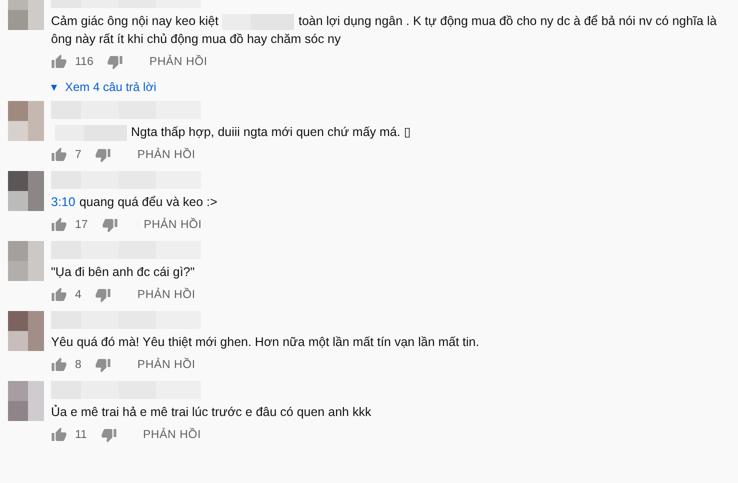 The height and width of the screenshot is (483, 738). Describe the element at coordinates (78, 155) in the screenshot. I see `like-count: 7` at that location.